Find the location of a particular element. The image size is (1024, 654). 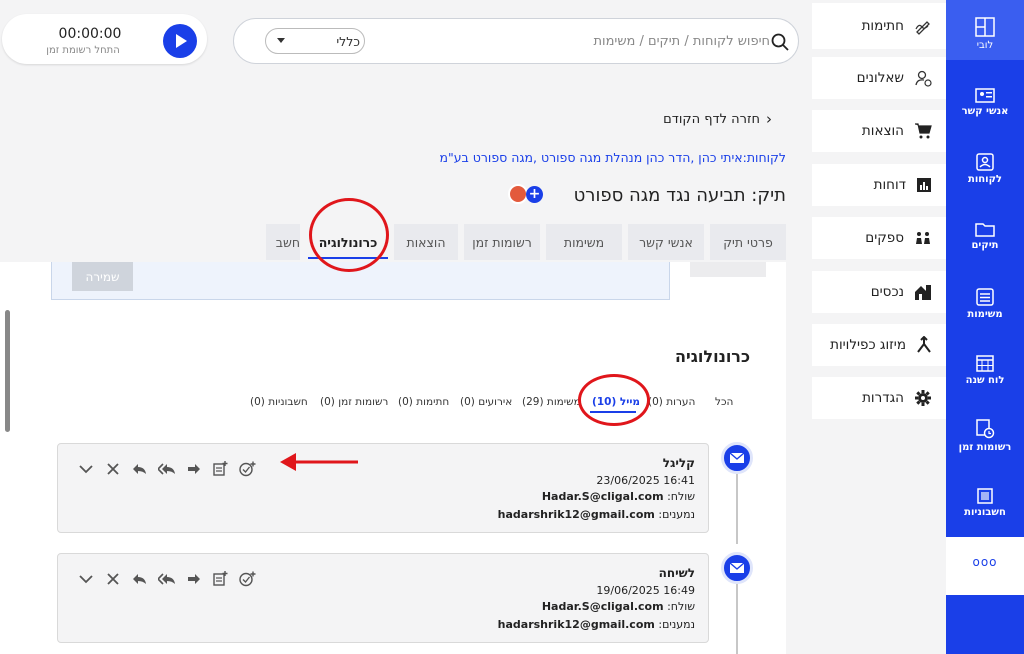

merge-icon is located at coordinates (924, 344).